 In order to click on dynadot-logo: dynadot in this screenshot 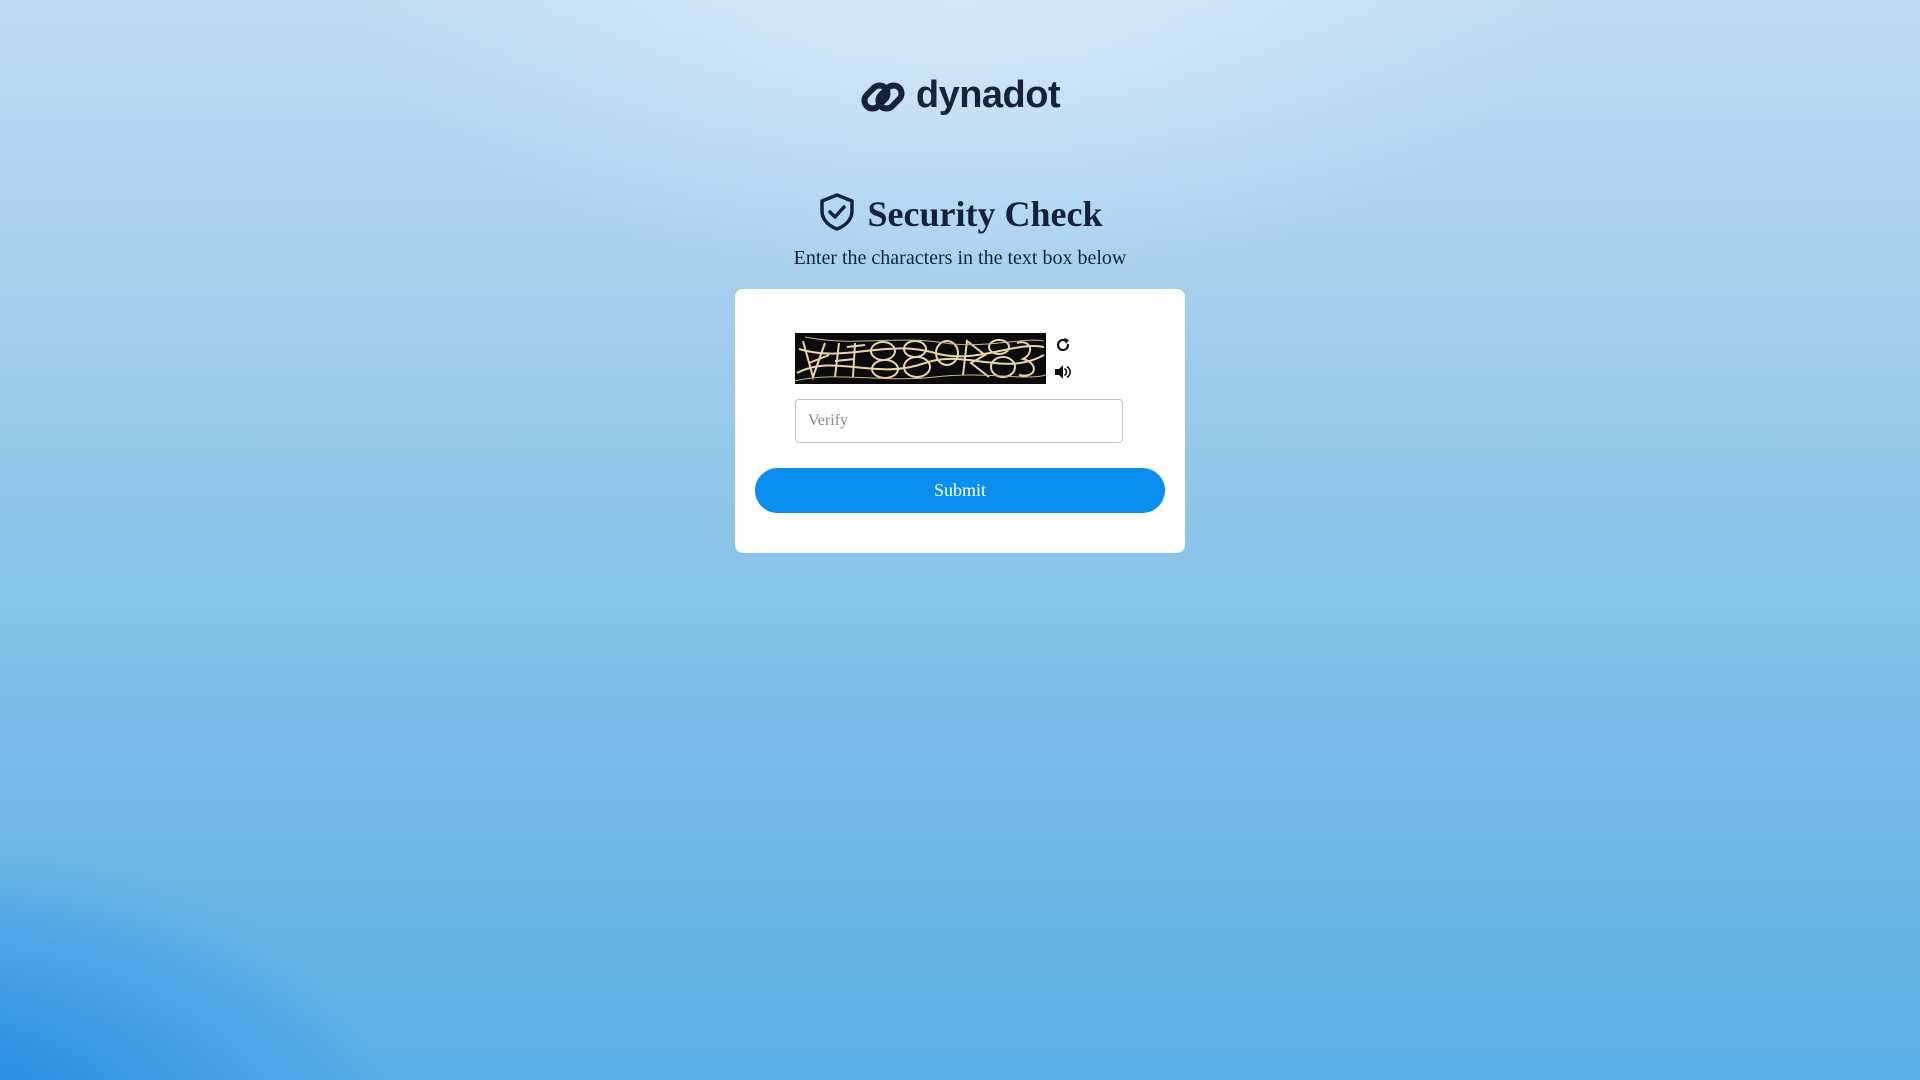, I will do `click(960, 97)`.